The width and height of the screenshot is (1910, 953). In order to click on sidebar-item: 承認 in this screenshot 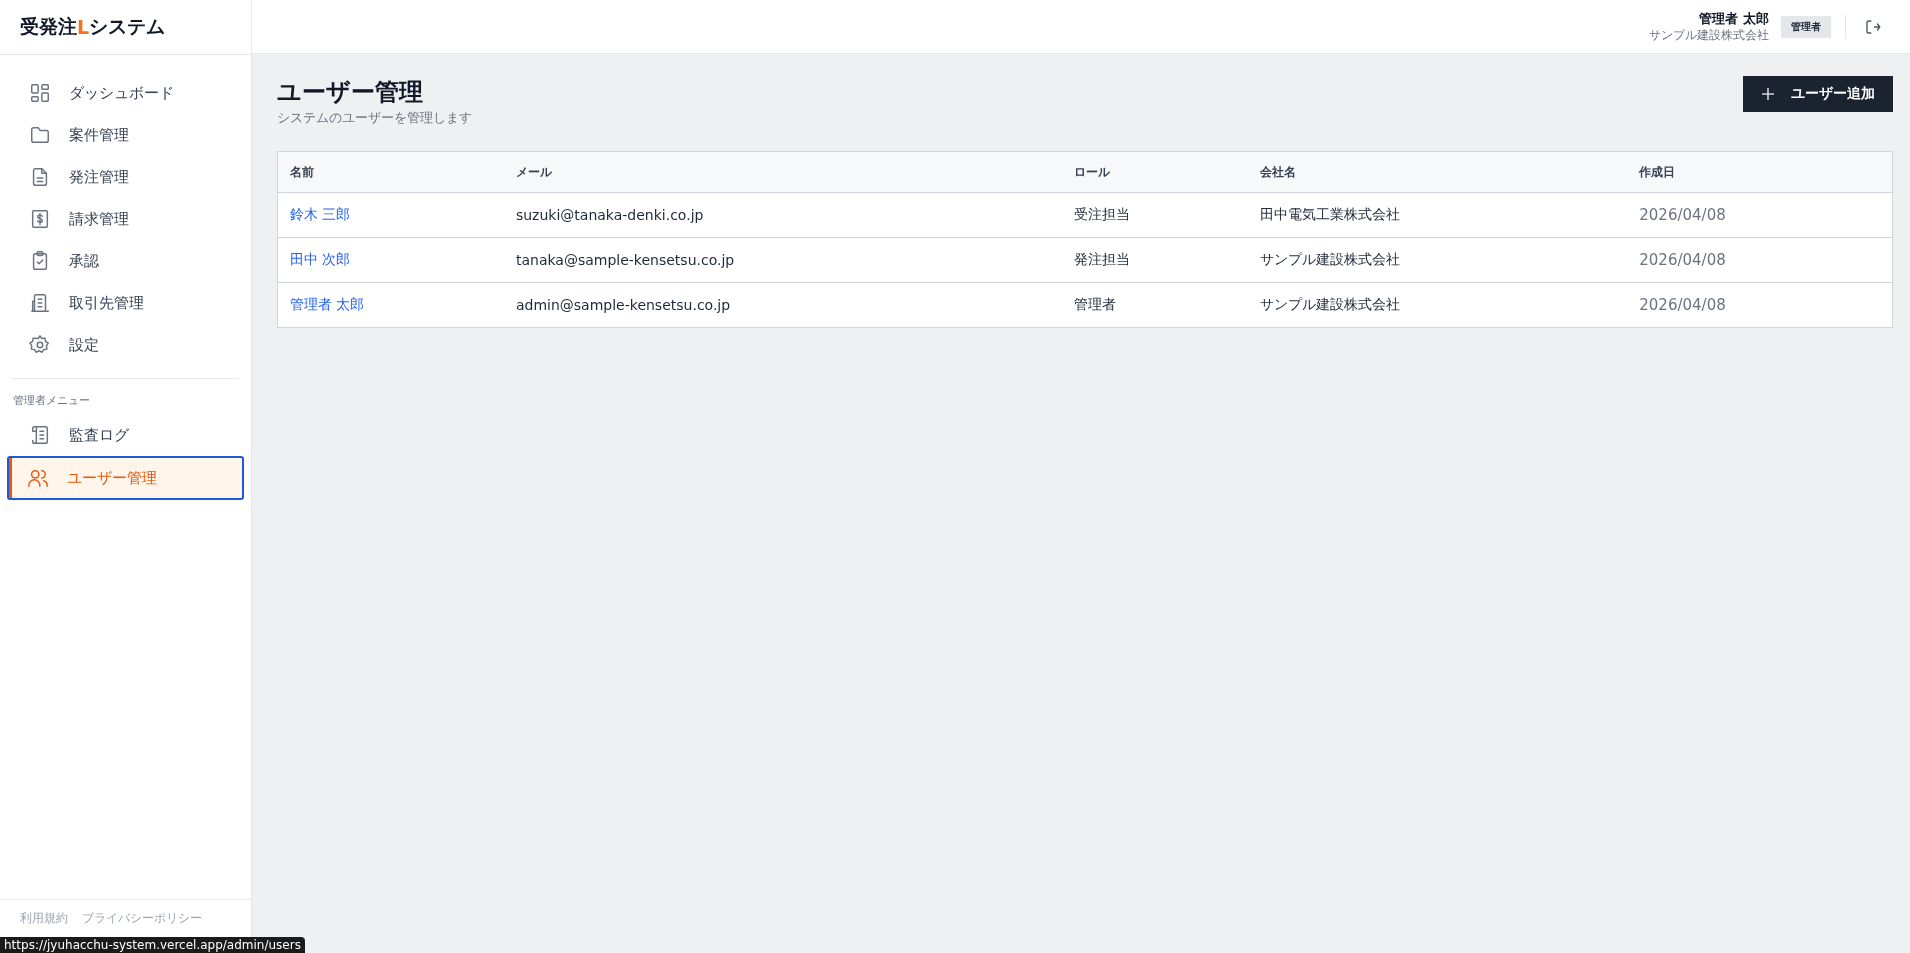, I will do `click(125, 261)`.